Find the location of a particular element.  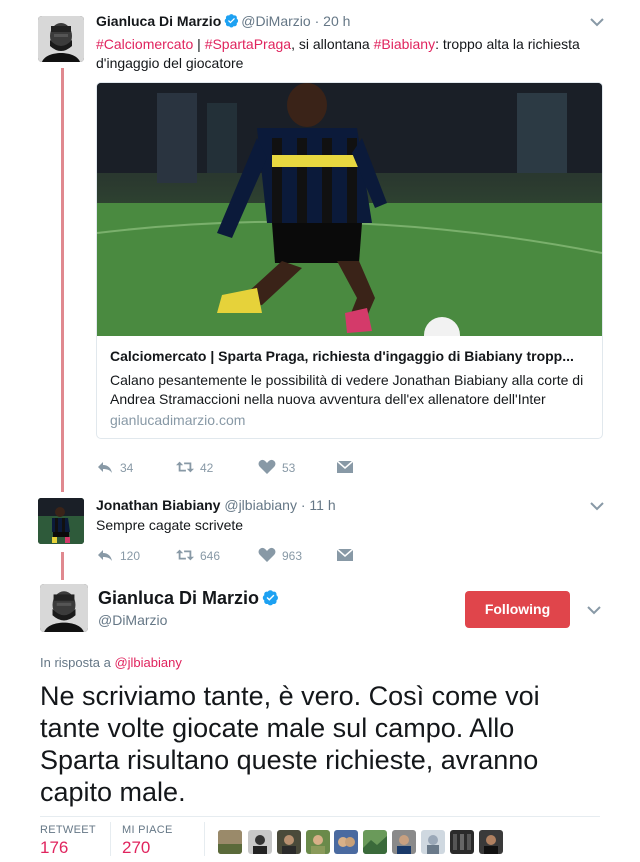

text-fragment: , si allontana is located at coordinates (332, 44).